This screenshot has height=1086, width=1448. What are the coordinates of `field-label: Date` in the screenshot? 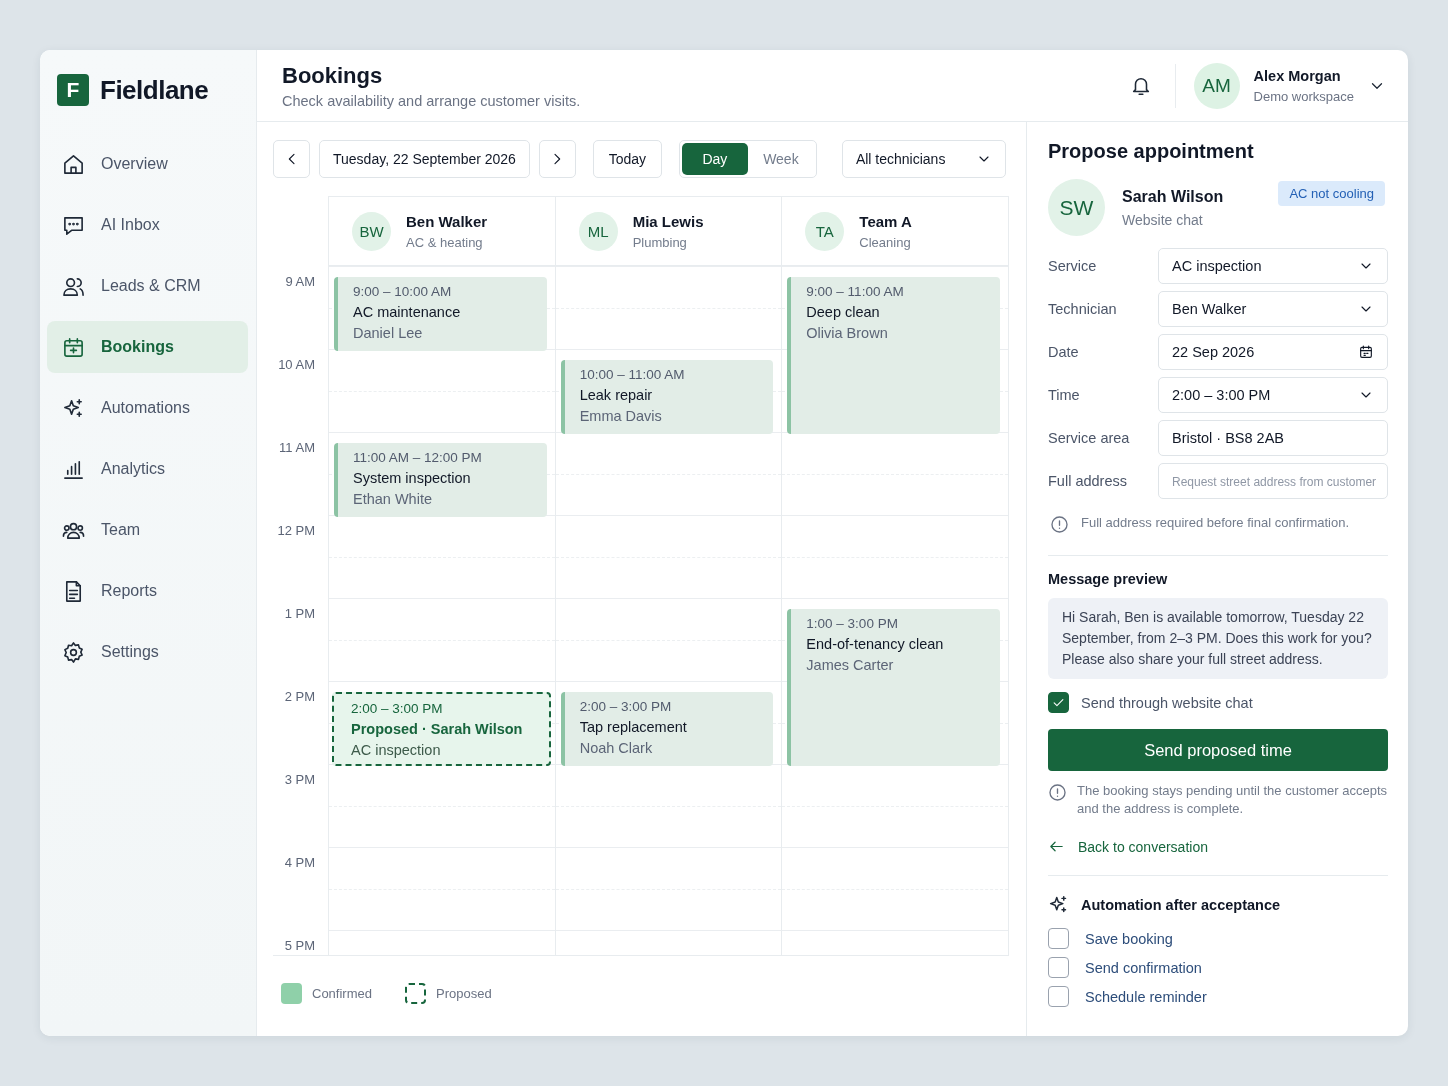 It's located at (1064, 352).